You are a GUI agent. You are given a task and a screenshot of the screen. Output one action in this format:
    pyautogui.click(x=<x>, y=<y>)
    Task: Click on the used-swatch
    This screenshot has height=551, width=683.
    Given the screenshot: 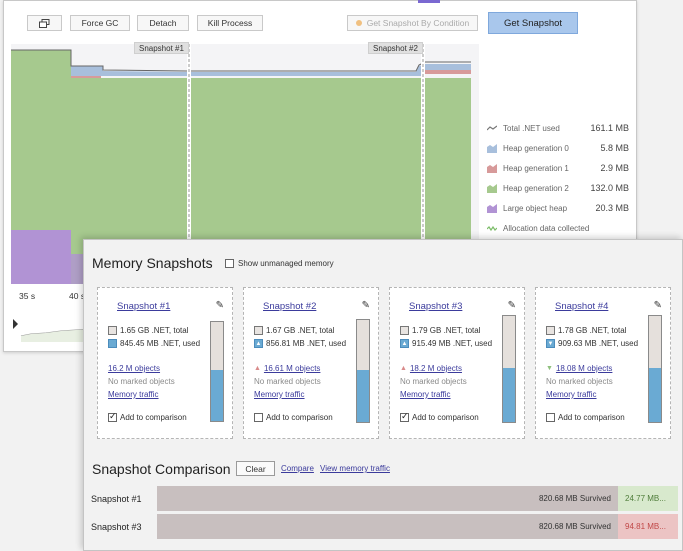 What is the action you would take?
    pyautogui.click(x=112, y=343)
    